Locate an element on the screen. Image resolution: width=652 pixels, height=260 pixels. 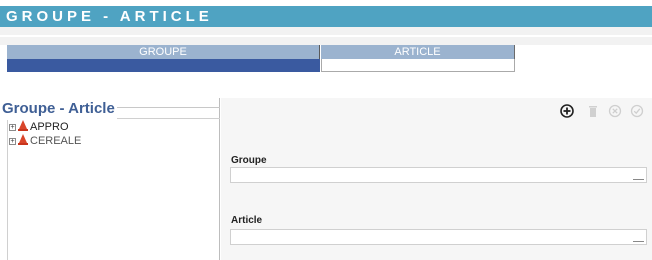
article-field is located at coordinates (438, 238).